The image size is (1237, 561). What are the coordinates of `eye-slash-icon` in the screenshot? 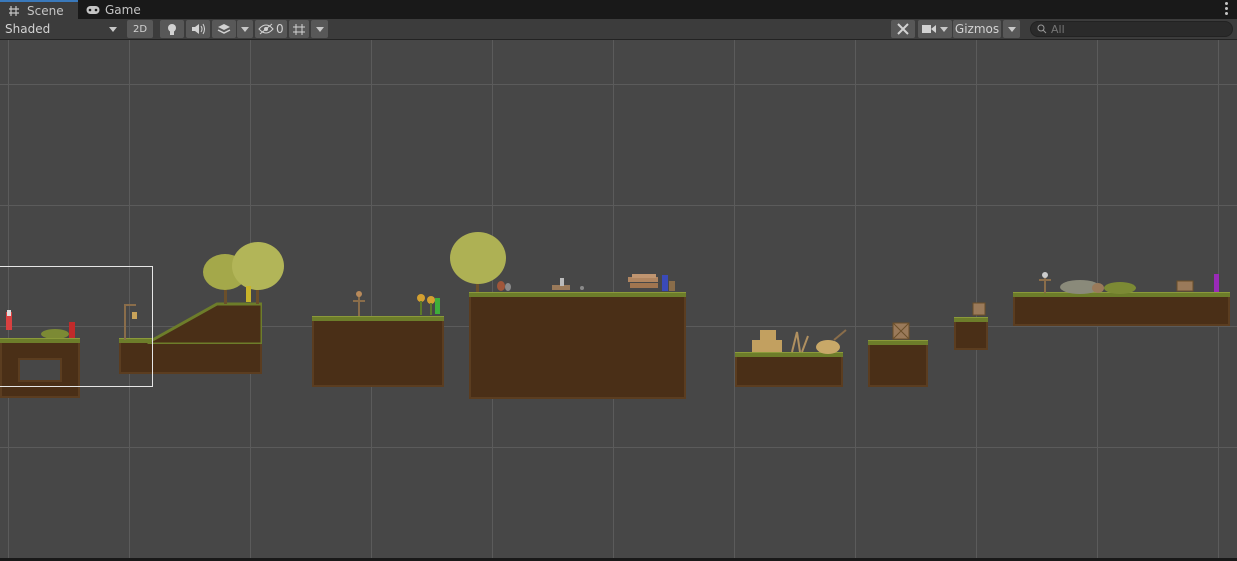 It's located at (266, 29).